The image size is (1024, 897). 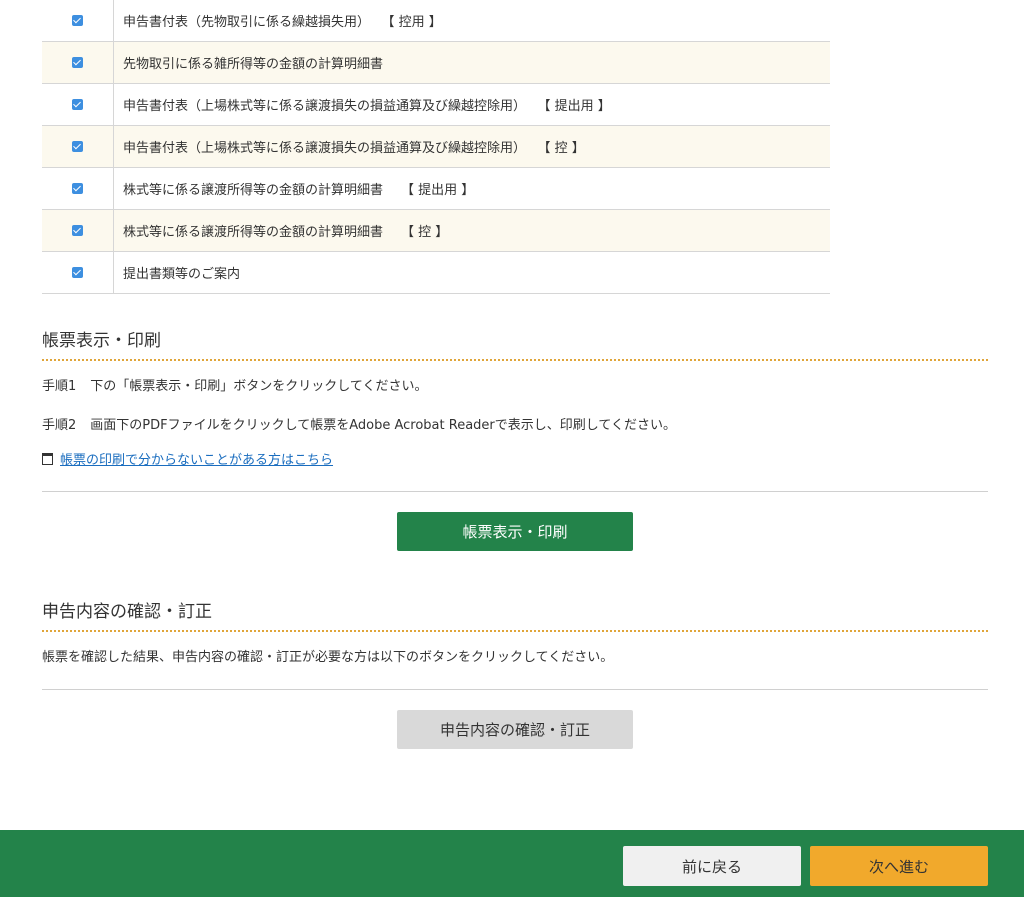 I want to click on step-label: 手順2, so click(x=59, y=425).